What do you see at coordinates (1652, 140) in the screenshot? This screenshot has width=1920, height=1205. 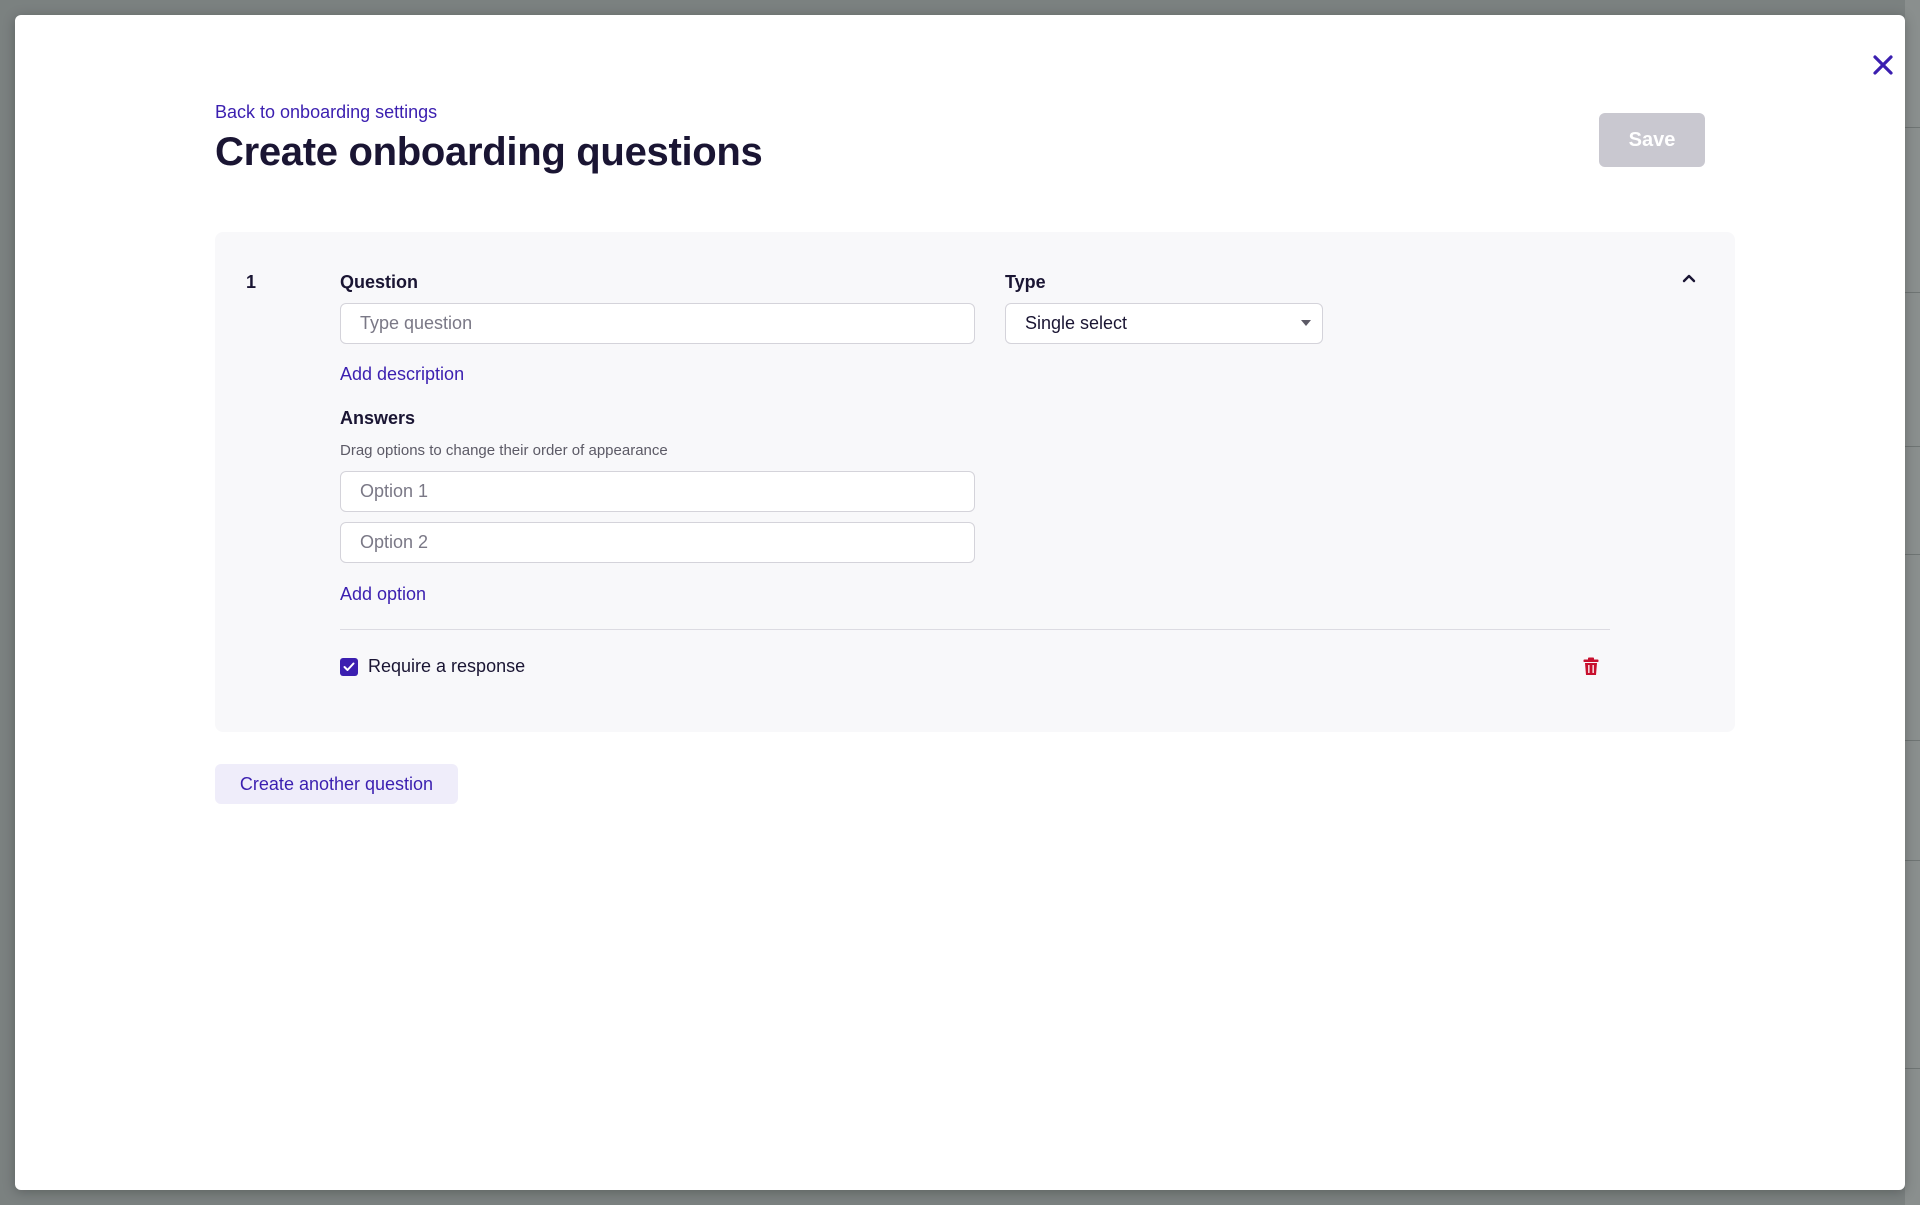 I see `save-button: Save` at bounding box center [1652, 140].